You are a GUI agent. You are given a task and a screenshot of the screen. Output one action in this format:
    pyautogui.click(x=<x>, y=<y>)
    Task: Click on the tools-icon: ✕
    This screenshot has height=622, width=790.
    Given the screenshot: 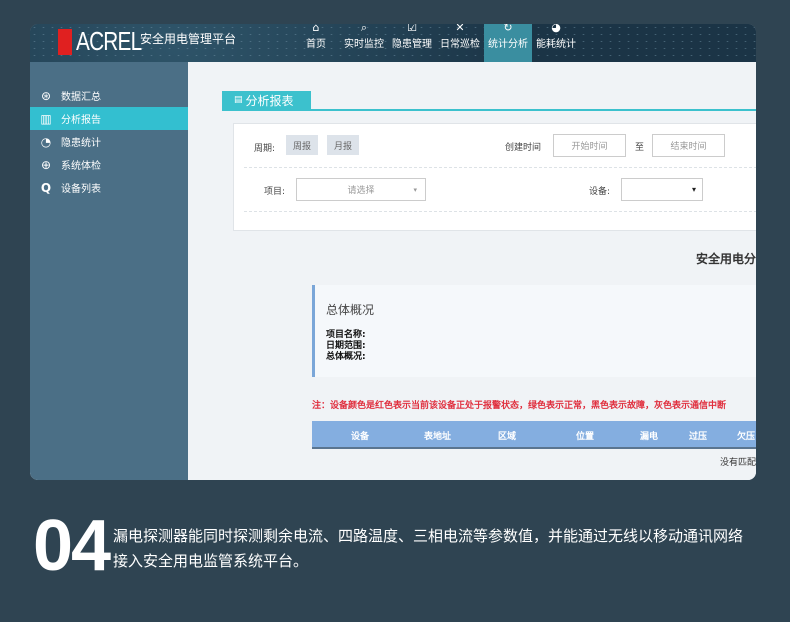 What is the action you would take?
    pyautogui.click(x=460, y=29)
    